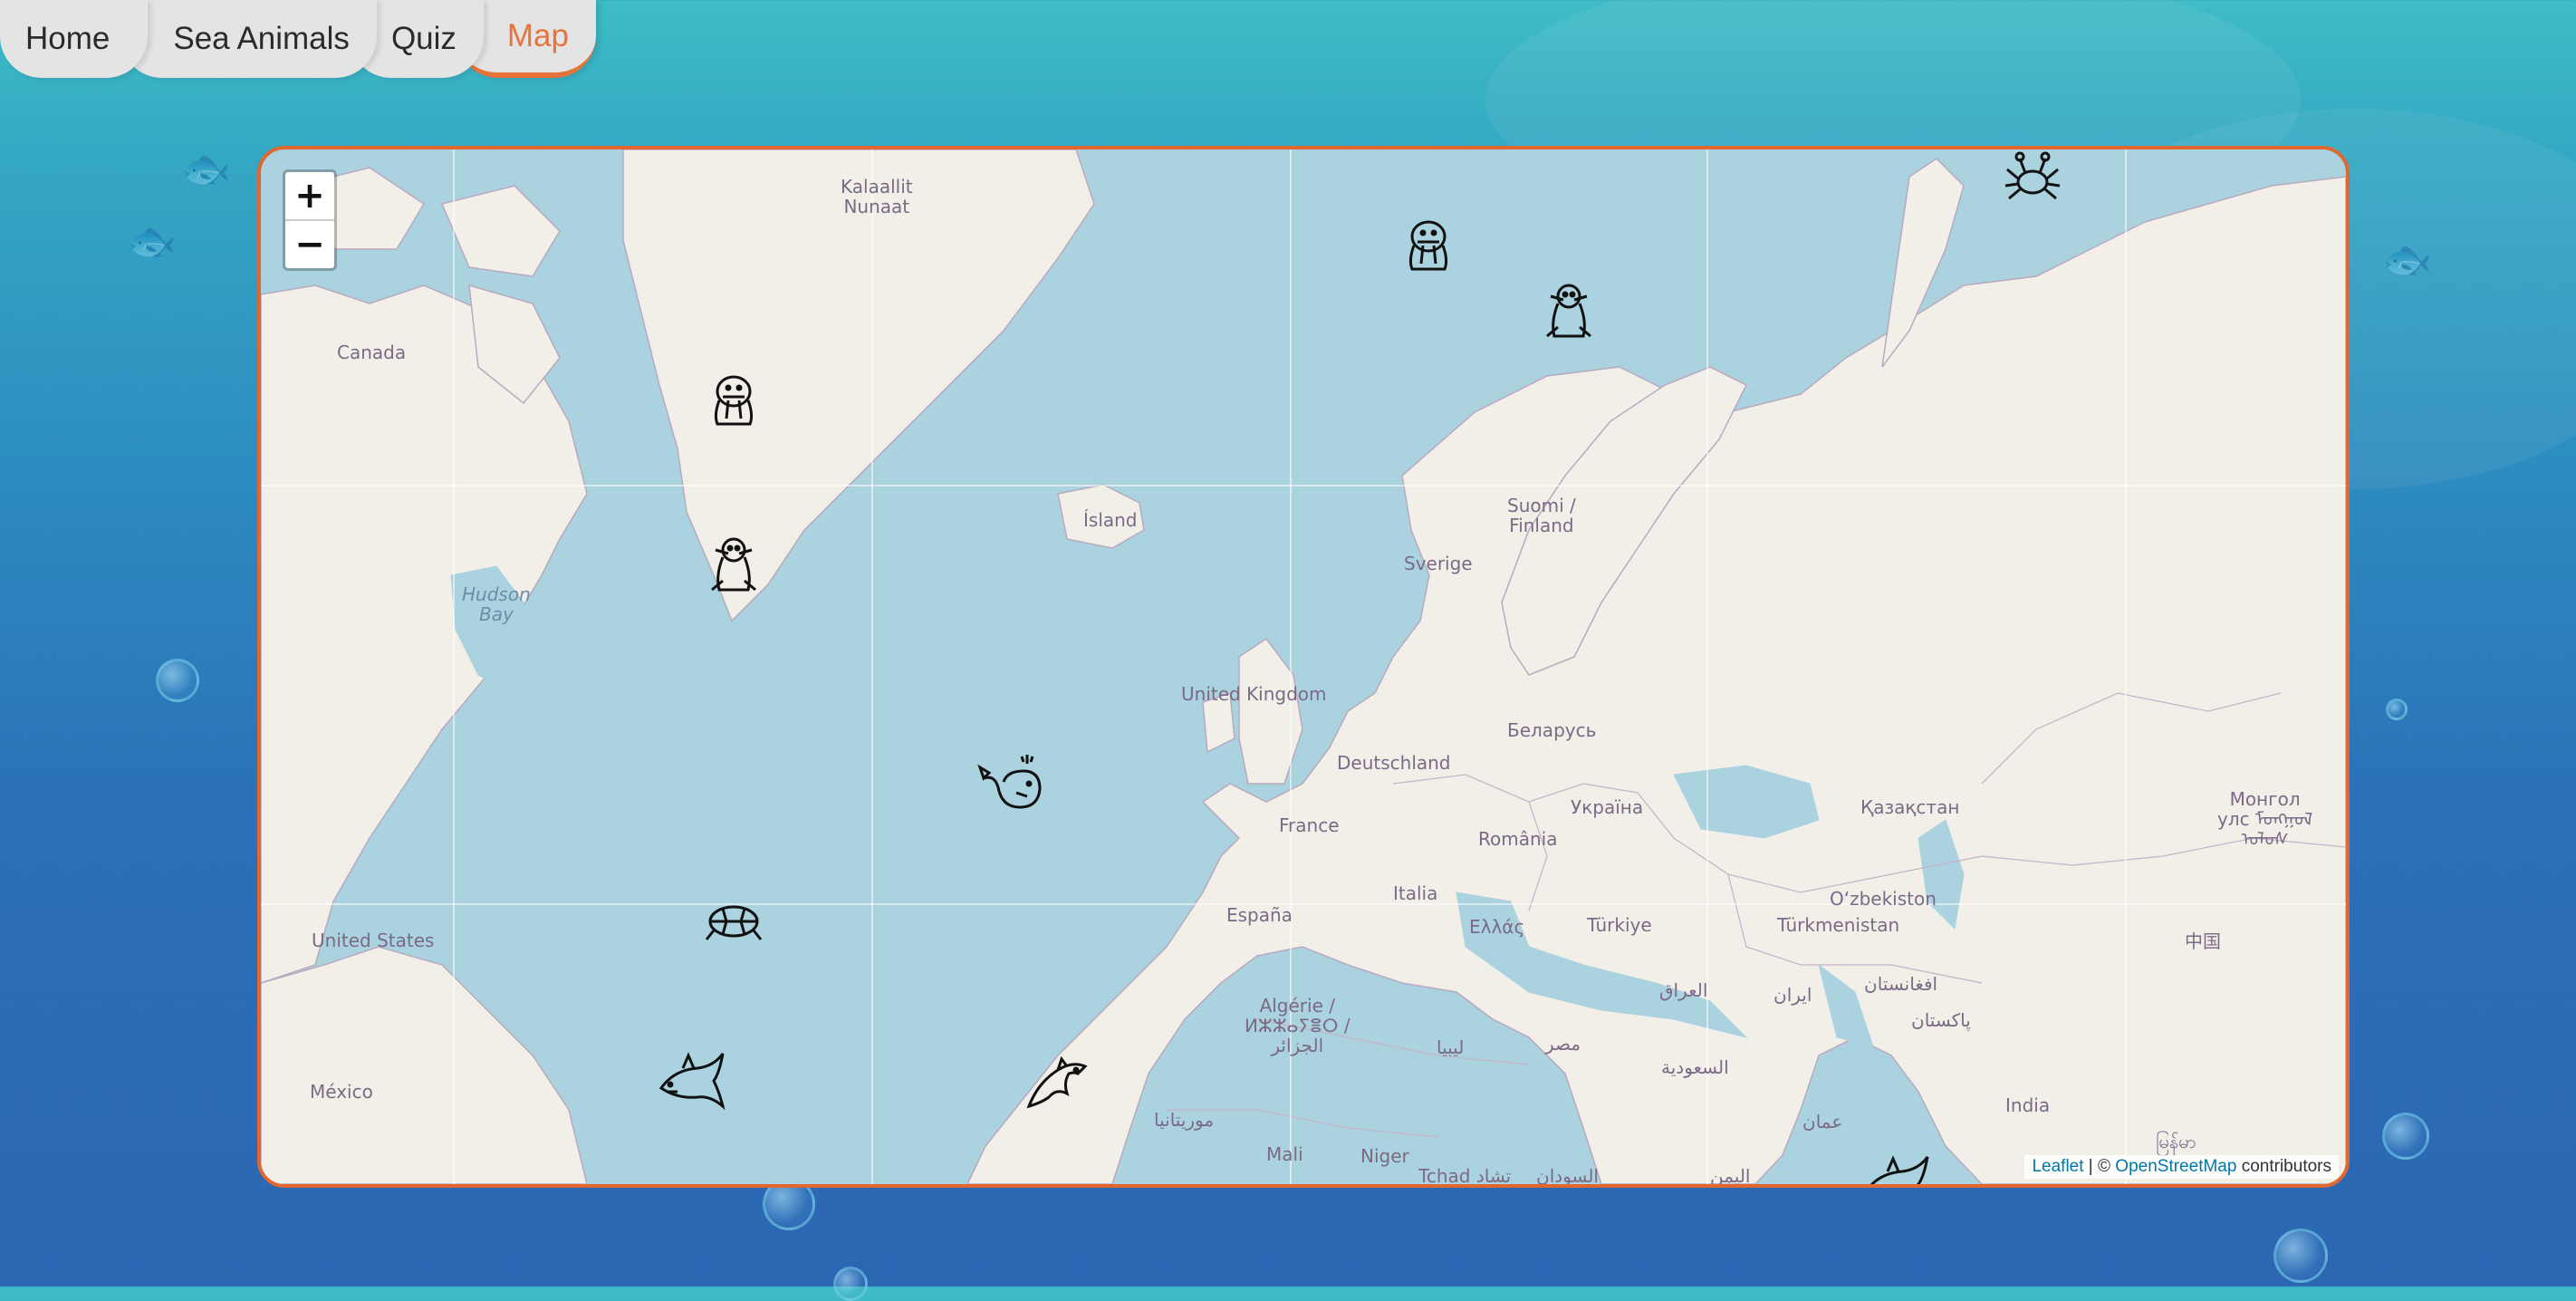 This screenshot has width=2576, height=1301. I want to click on zoom-control: + −, so click(310, 220).